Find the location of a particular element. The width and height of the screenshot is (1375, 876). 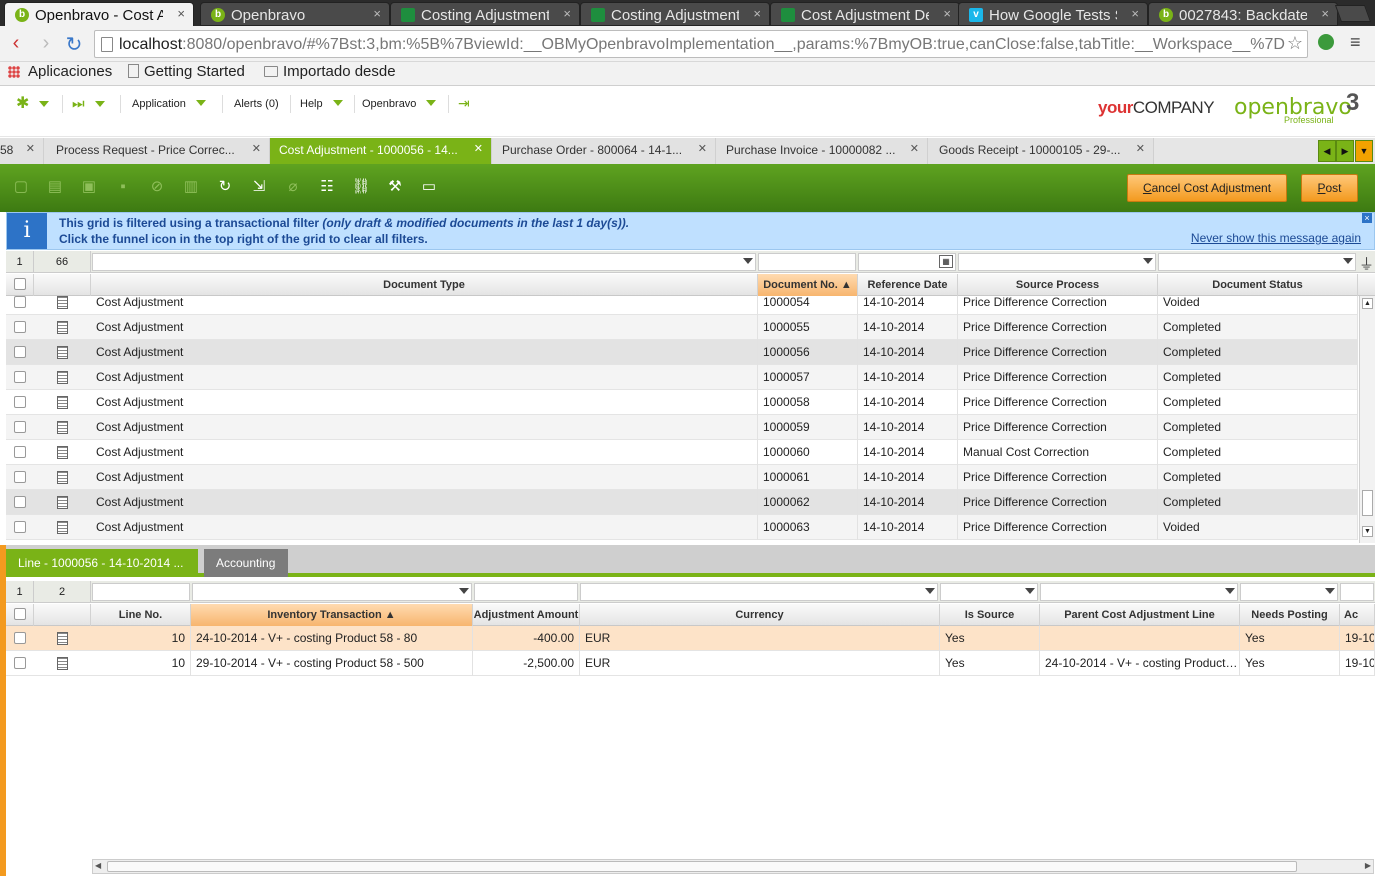

filter-is-source is located at coordinates (989, 592).